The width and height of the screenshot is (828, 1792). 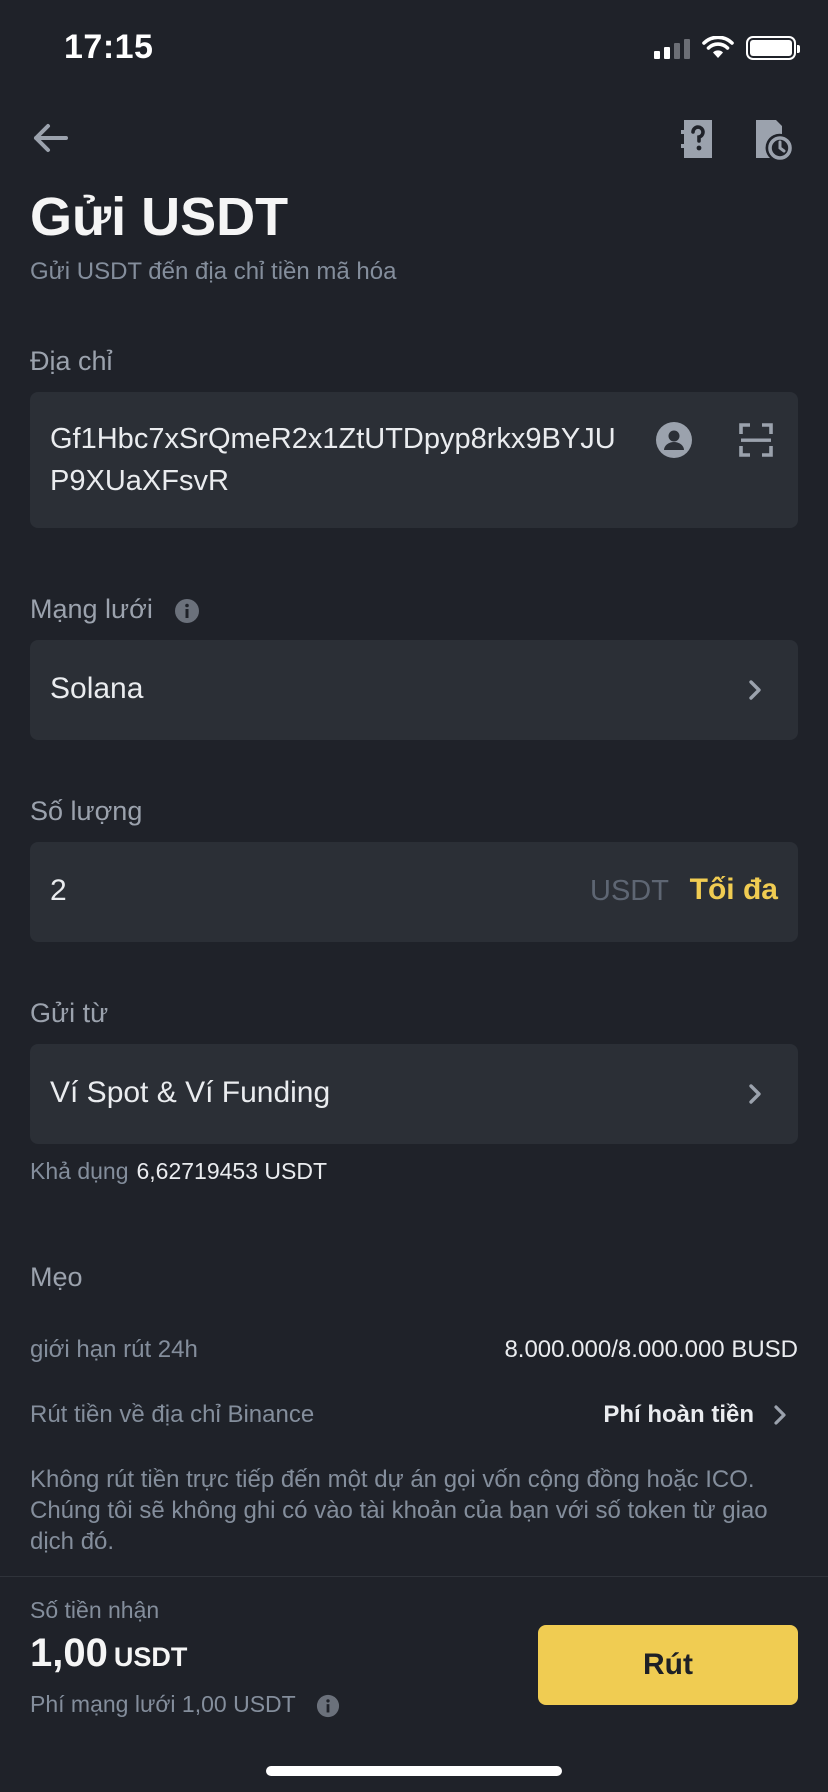 I want to click on send-from-label: Gửi từ, so click(x=69, y=1013).